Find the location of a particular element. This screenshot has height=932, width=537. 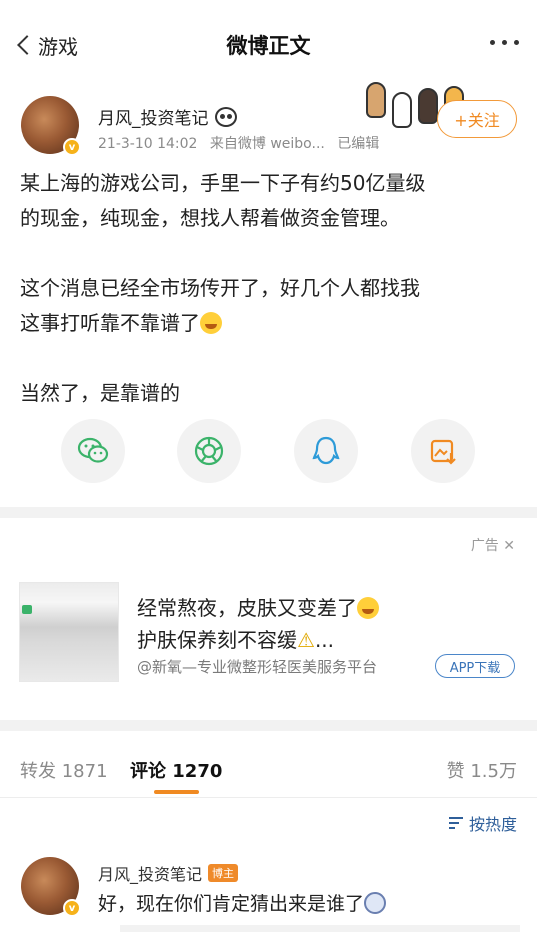

tab-like-label: 赞 is located at coordinates (455, 771).